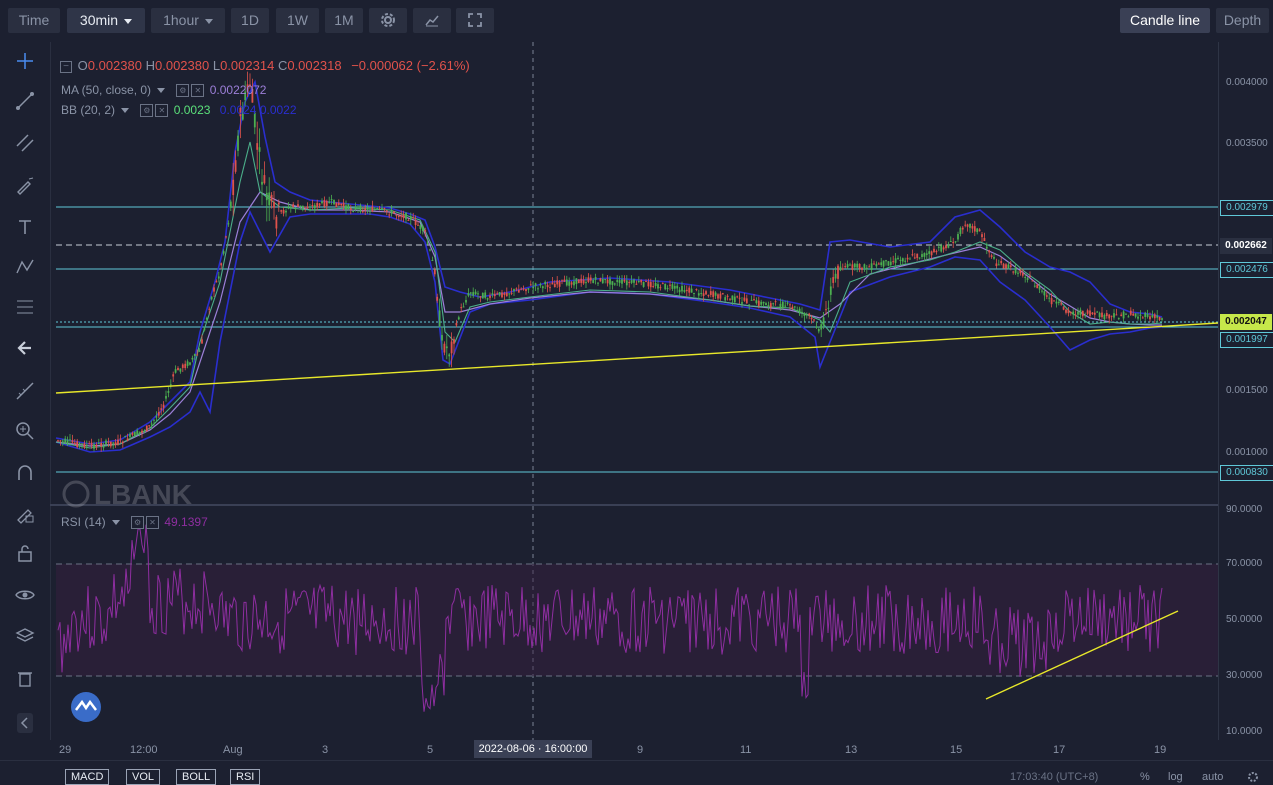 The width and height of the screenshot is (1273, 785). Describe the element at coordinates (250, 20) in the screenshot. I see `interval-1d-button: 1D` at that location.